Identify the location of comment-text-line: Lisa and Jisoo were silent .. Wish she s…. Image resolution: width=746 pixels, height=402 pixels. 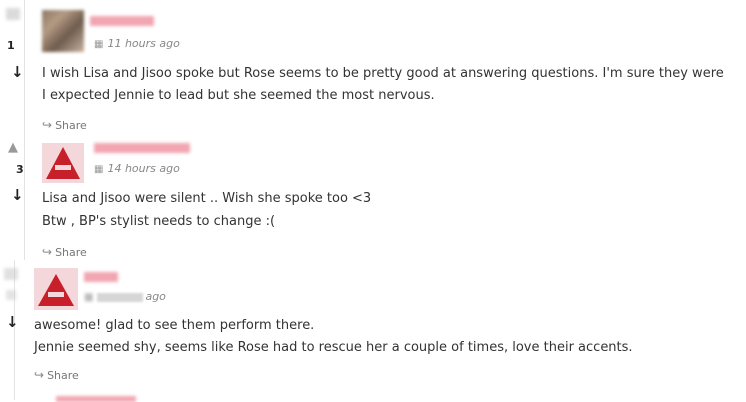
(207, 198).